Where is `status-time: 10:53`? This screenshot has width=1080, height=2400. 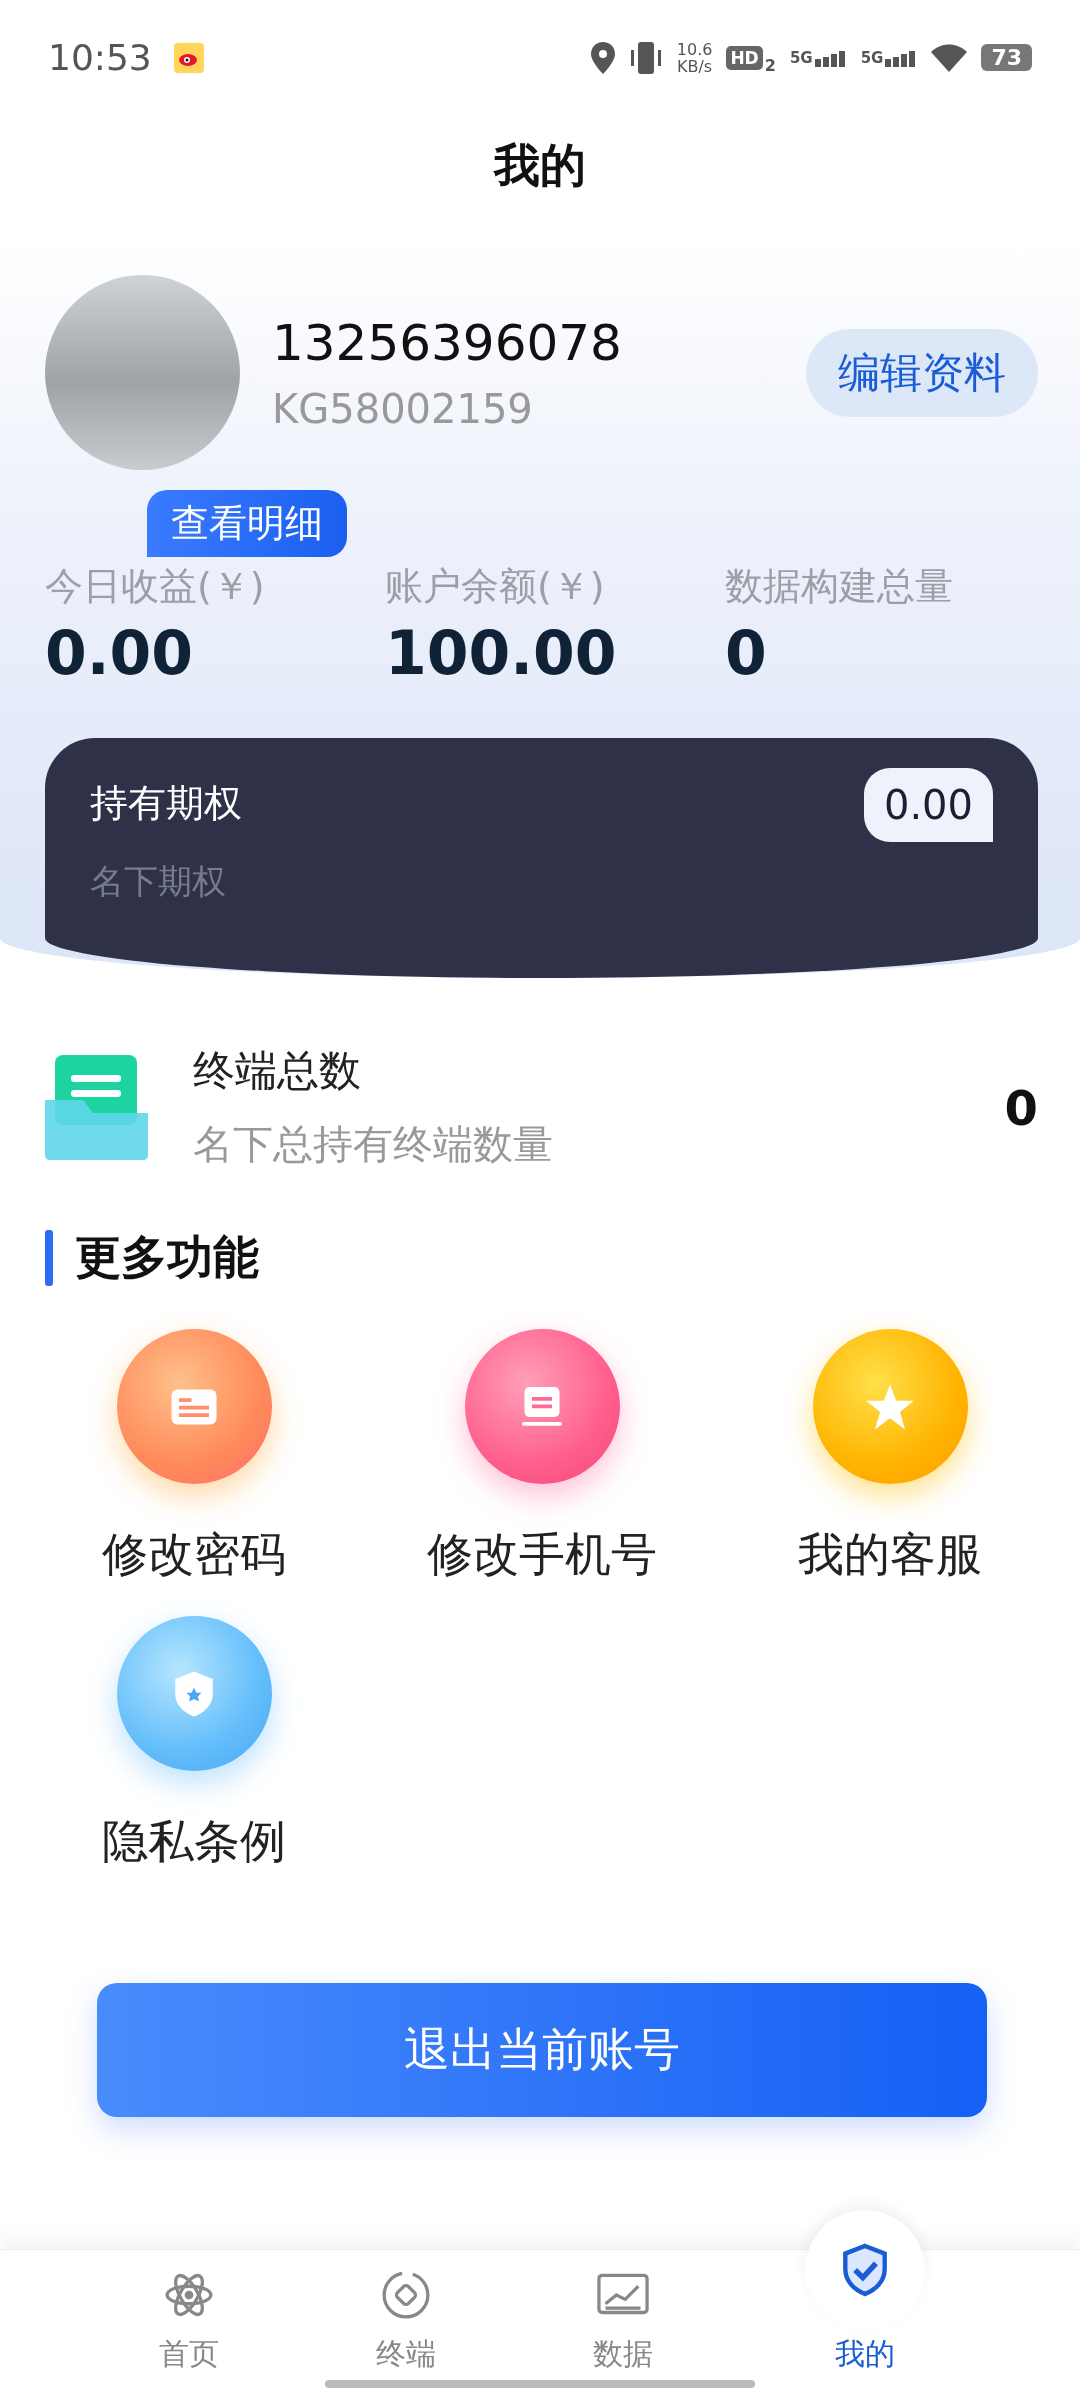
status-time: 10:53 is located at coordinates (100, 57).